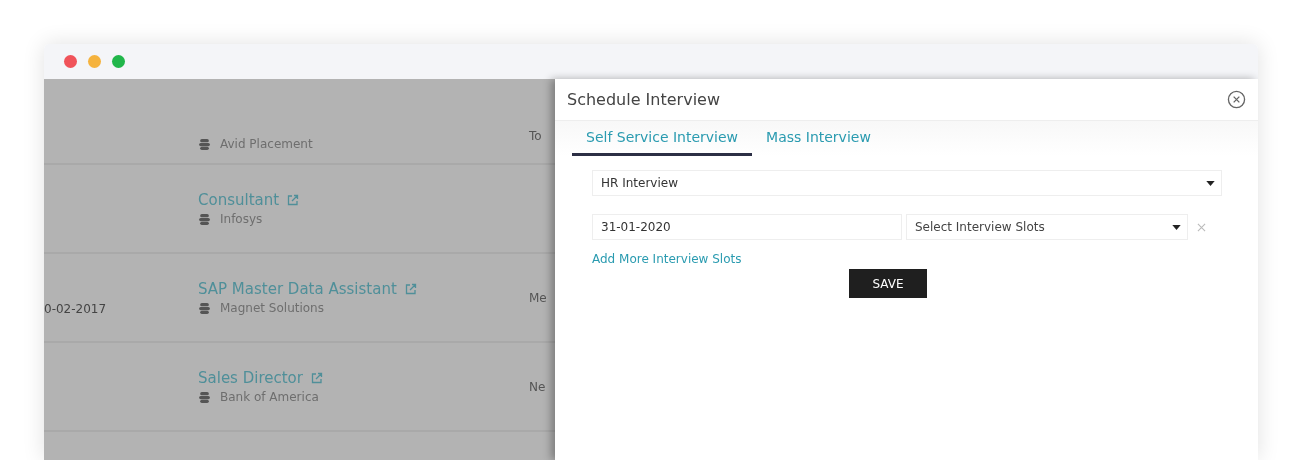  What do you see at coordinates (538, 297) in the screenshot?
I see `cut-off-text: Me` at bounding box center [538, 297].